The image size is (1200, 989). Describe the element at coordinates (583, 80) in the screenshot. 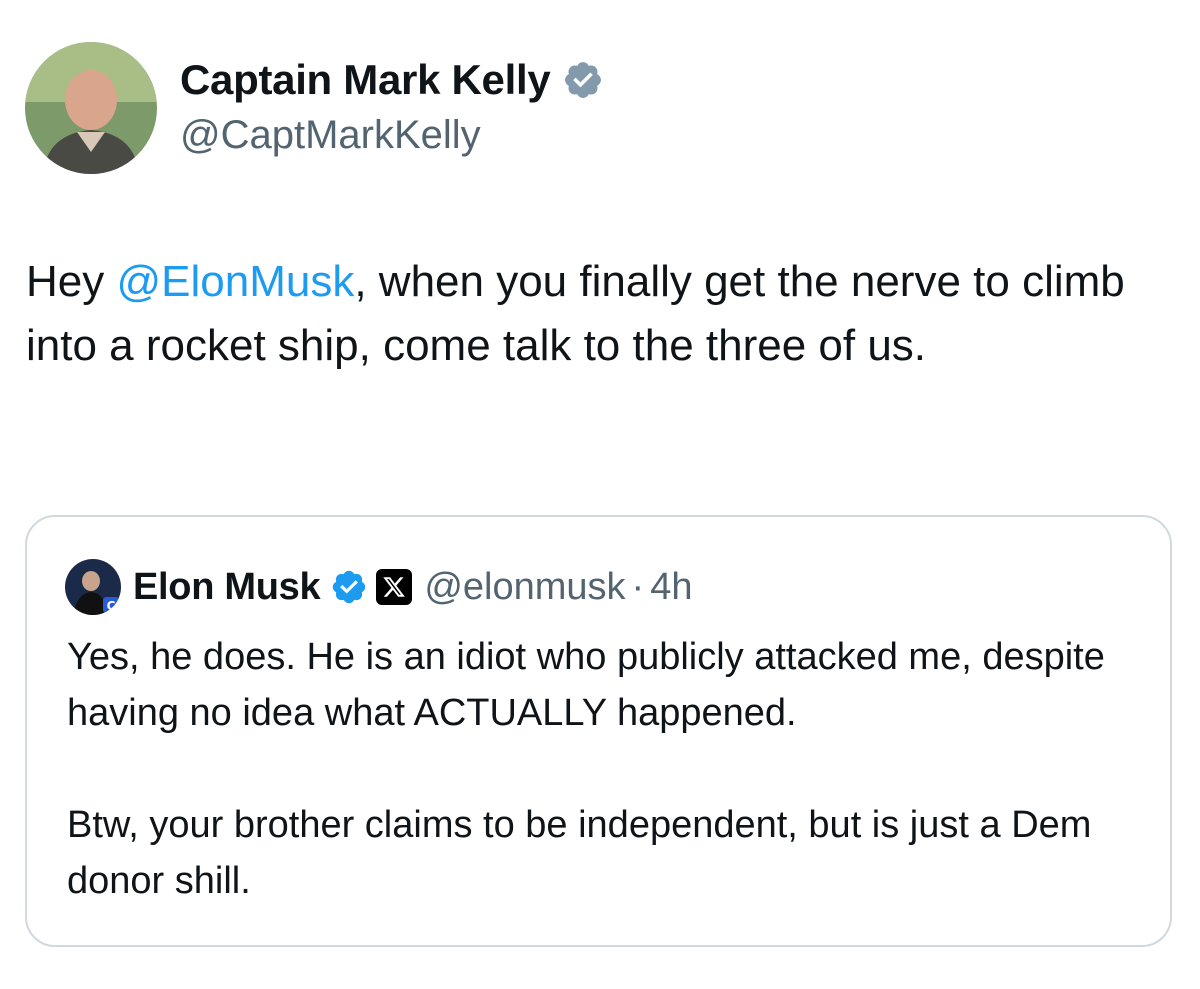

I see `verified-gray-icon` at that location.